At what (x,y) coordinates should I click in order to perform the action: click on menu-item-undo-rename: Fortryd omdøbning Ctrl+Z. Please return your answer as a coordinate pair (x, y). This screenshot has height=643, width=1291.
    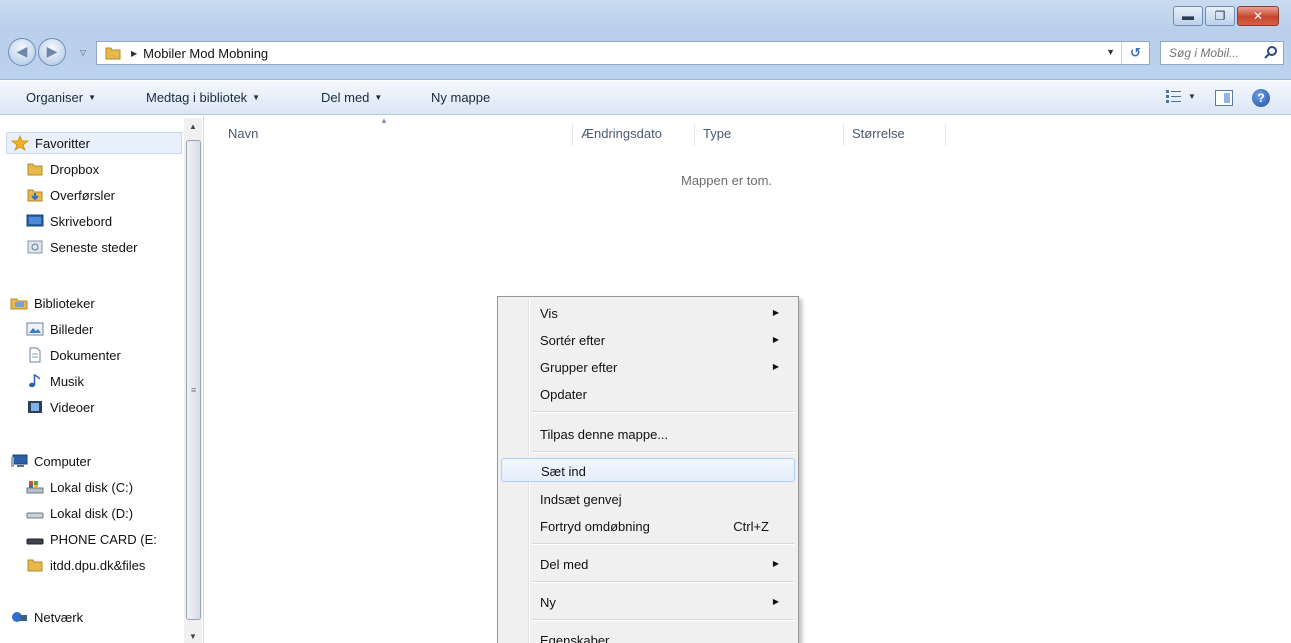
    Looking at the image, I should click on (648, 526).